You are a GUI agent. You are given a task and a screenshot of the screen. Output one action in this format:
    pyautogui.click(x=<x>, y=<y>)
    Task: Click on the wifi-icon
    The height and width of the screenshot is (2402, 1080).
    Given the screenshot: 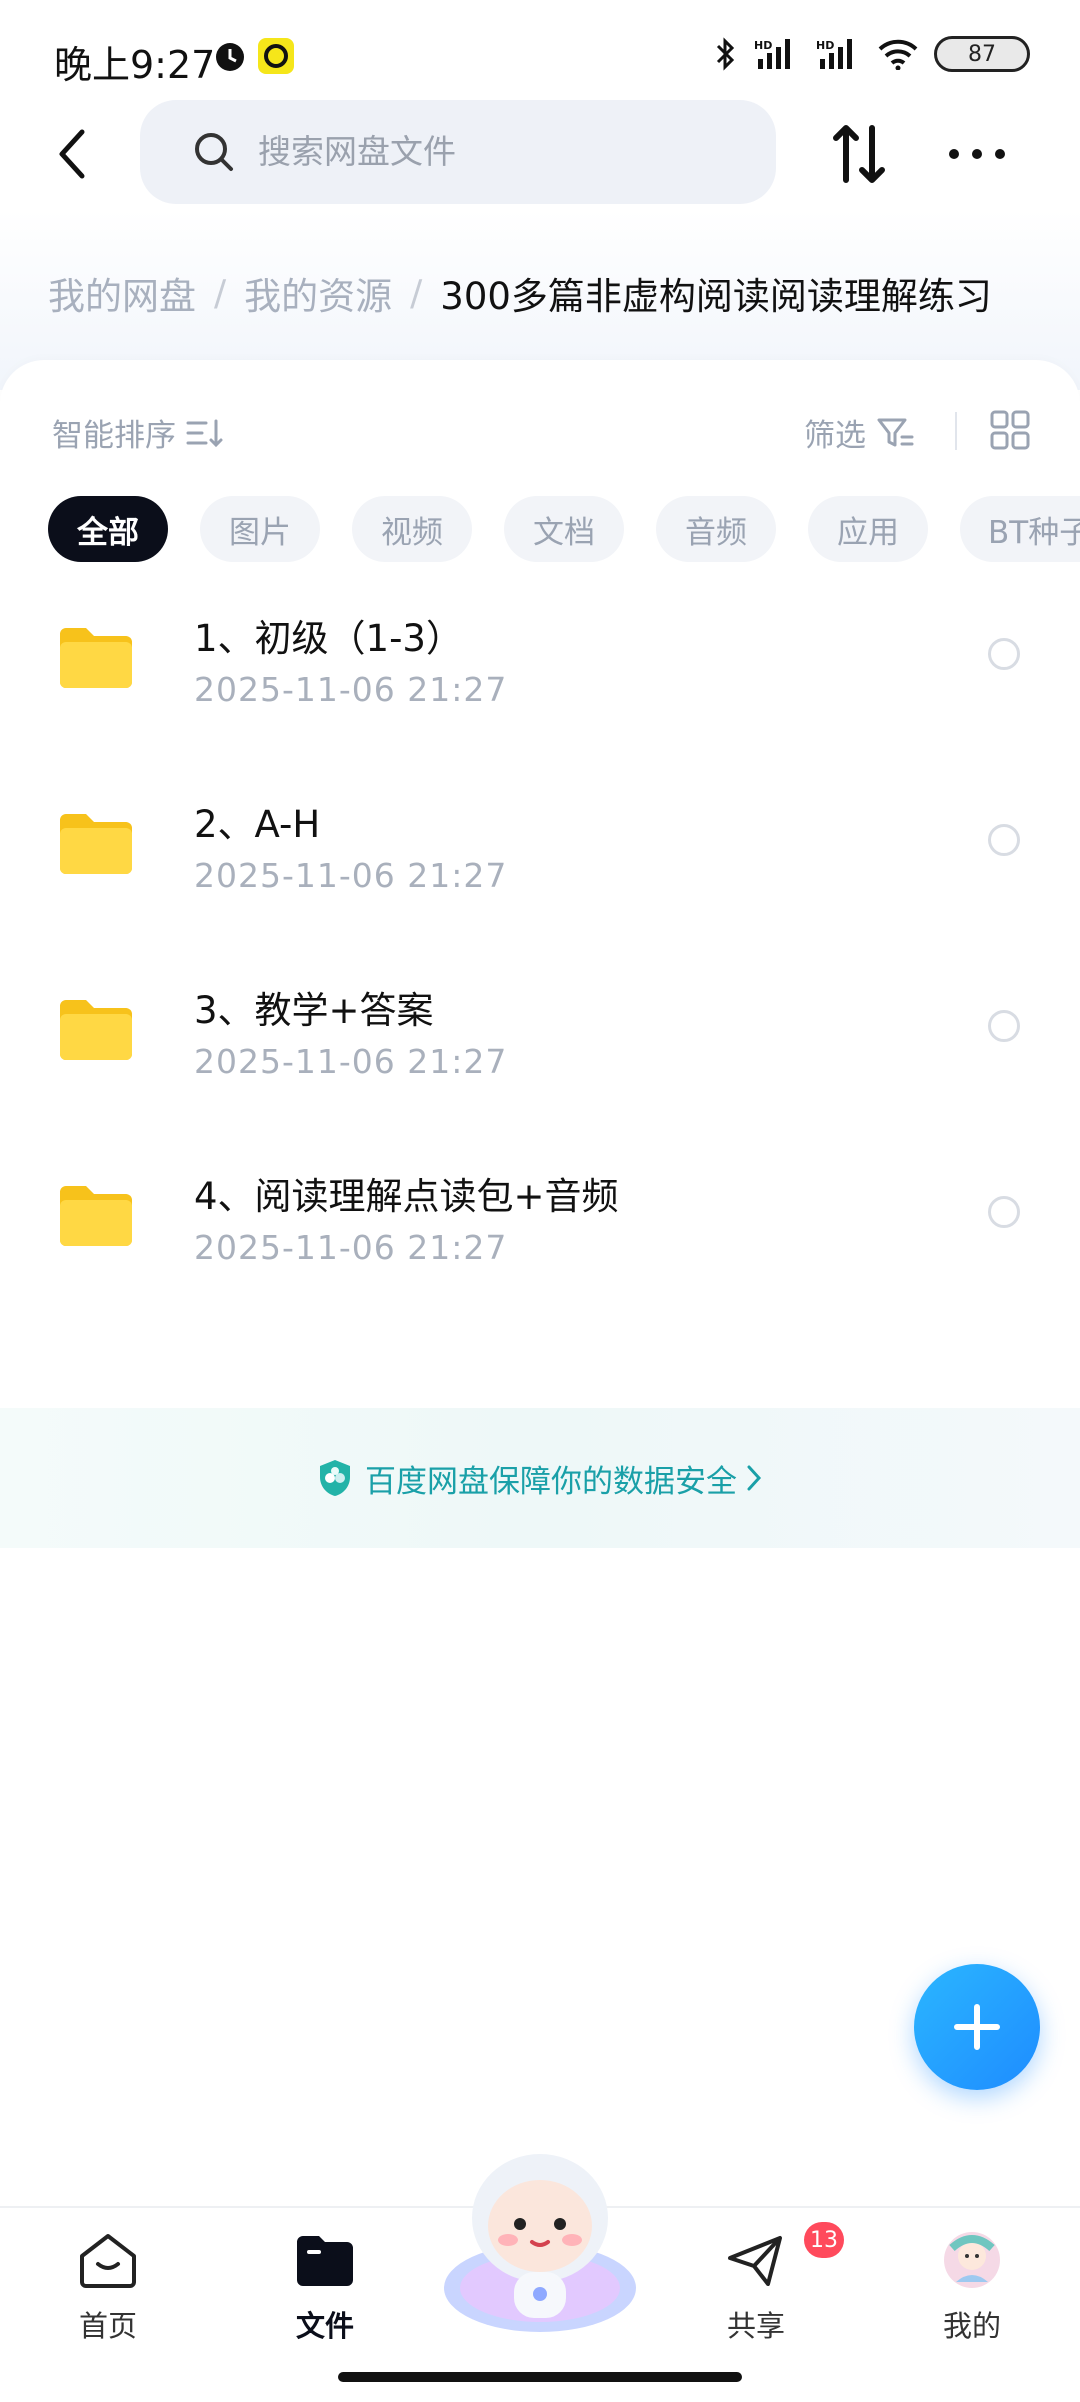 What is the action you would take?
    pyautogui.click(x=898, y=54)
    